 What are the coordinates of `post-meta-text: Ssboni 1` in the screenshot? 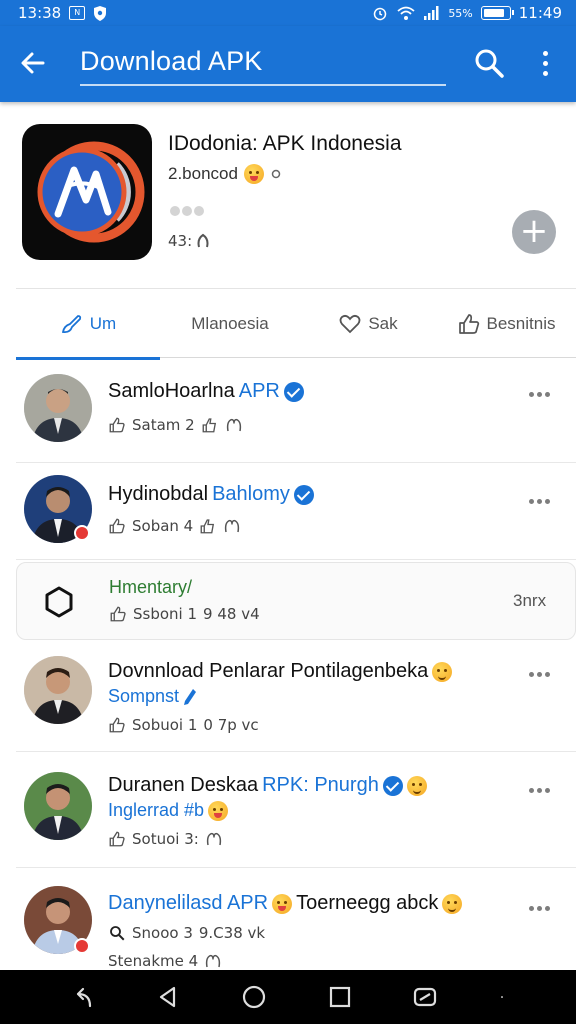 It's located at (165, 614).